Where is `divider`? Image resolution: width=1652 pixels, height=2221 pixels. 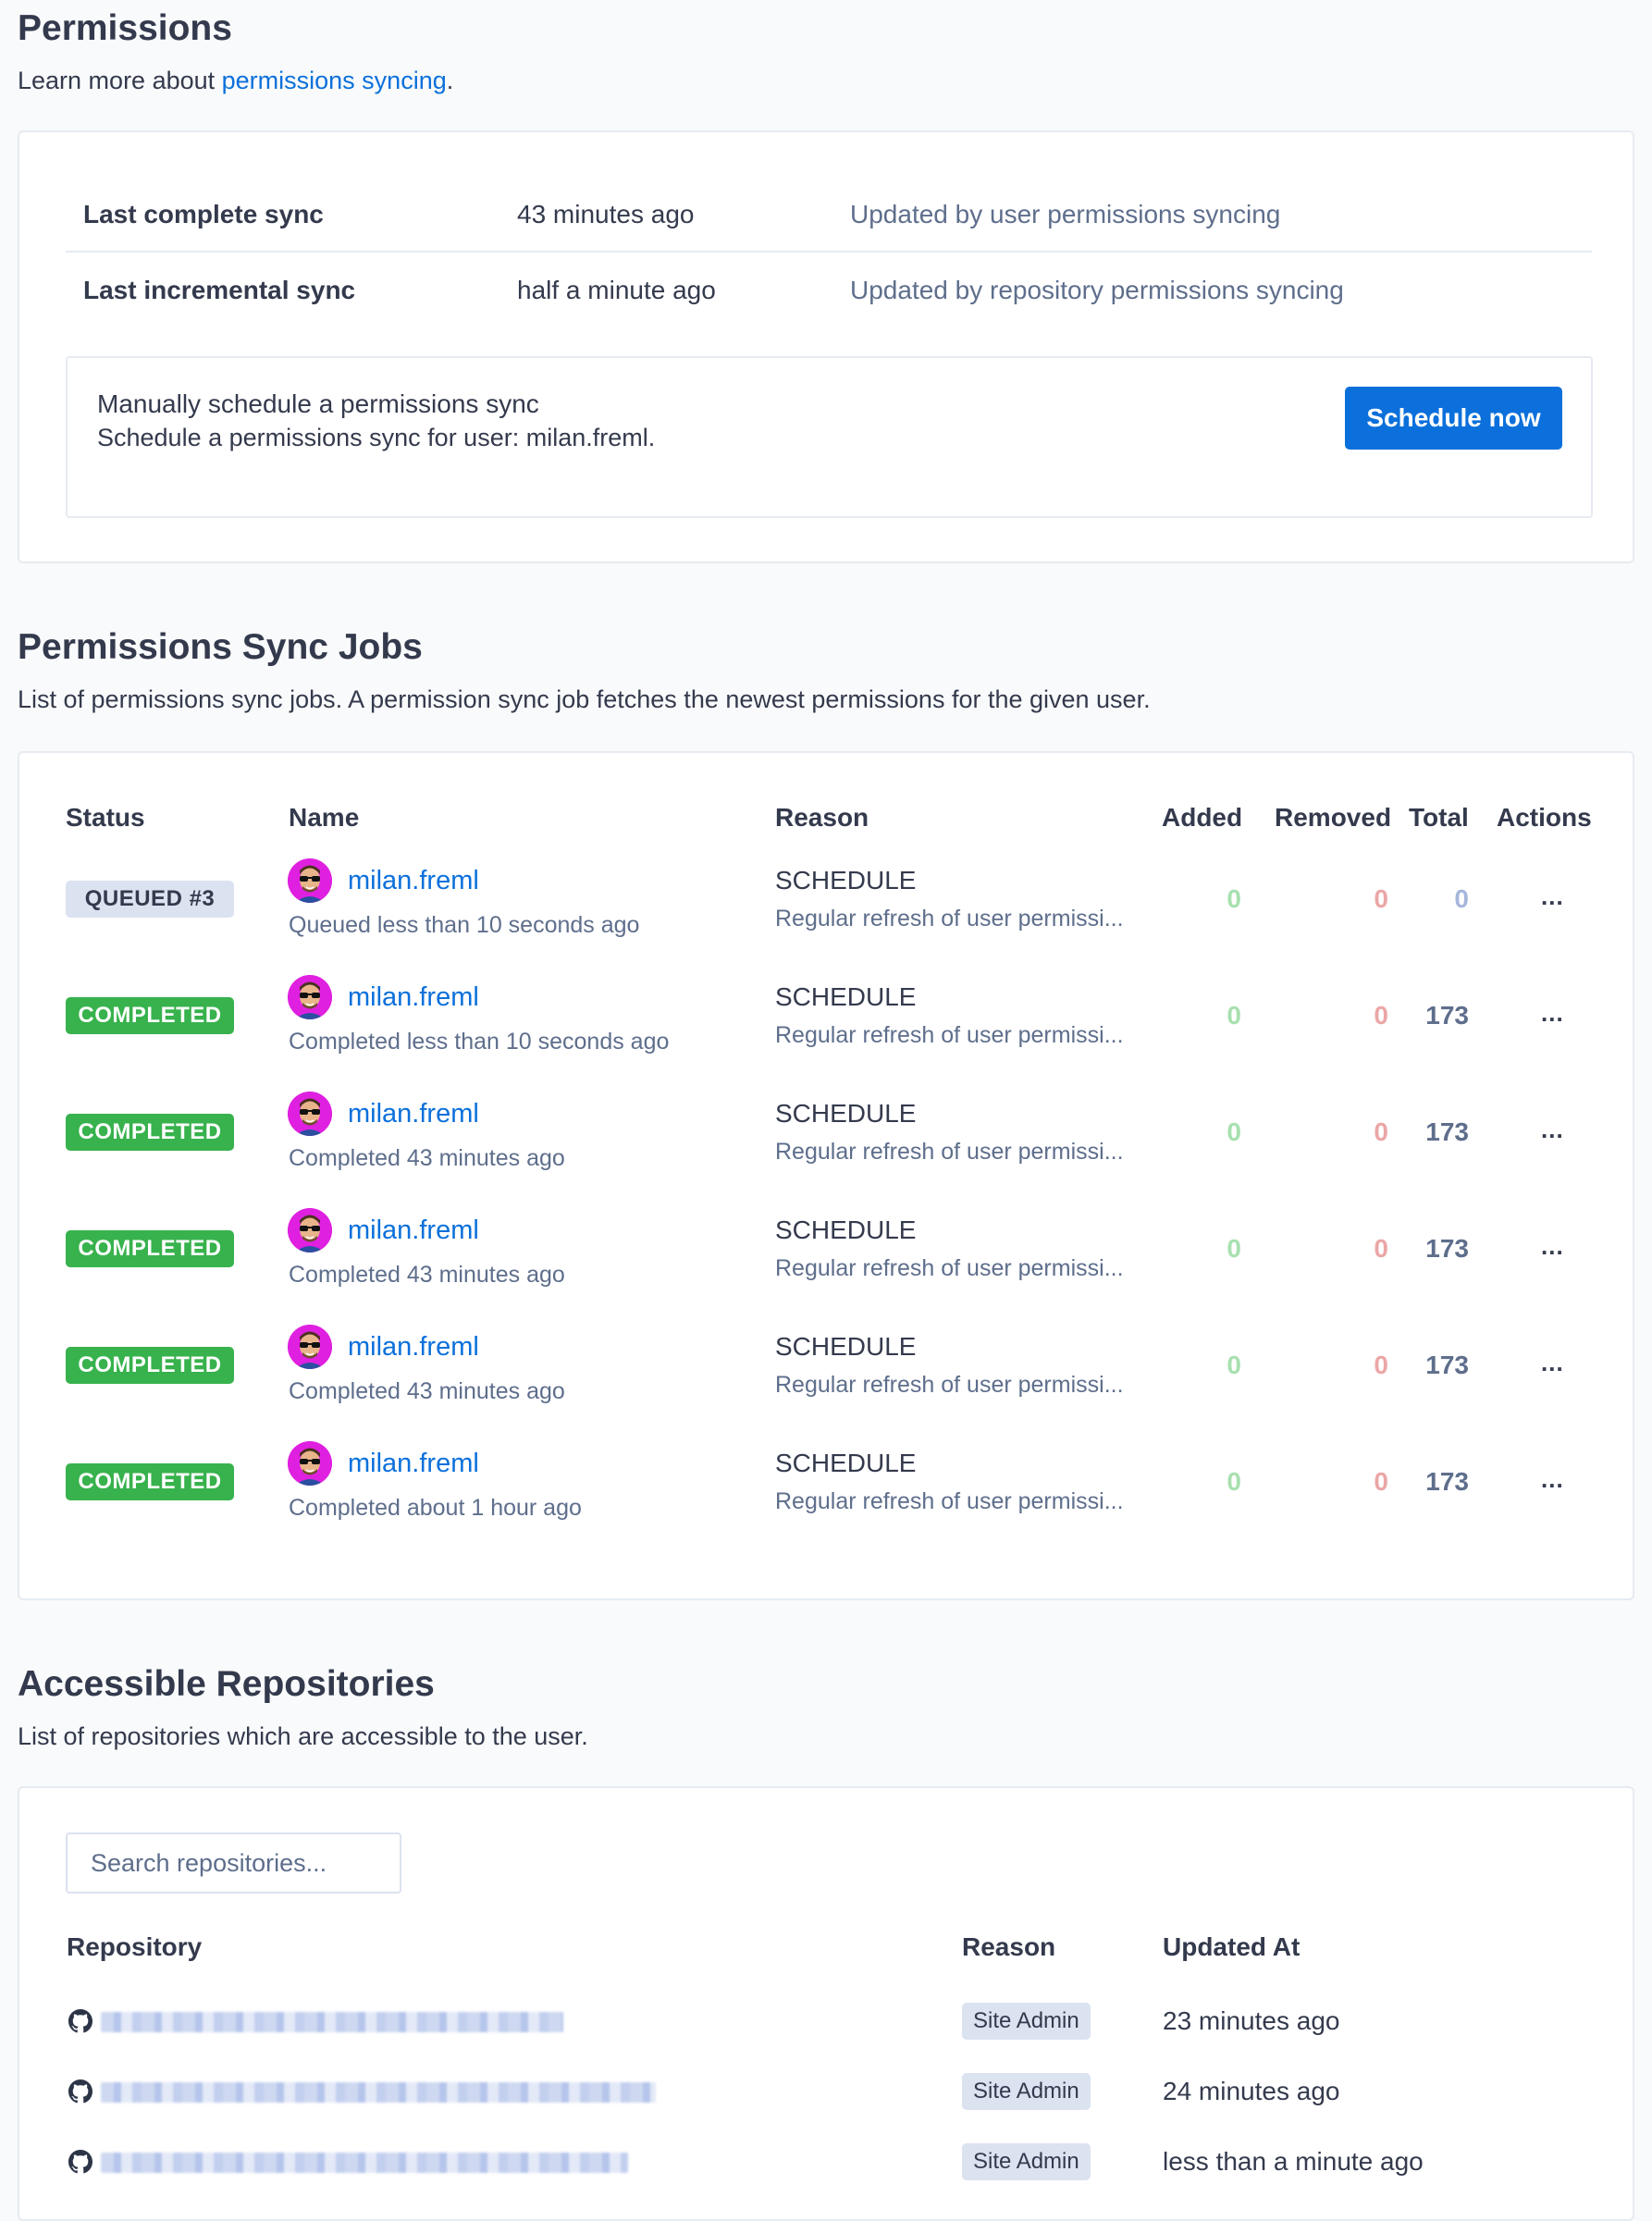
divider is located at coordinates (829, 252).